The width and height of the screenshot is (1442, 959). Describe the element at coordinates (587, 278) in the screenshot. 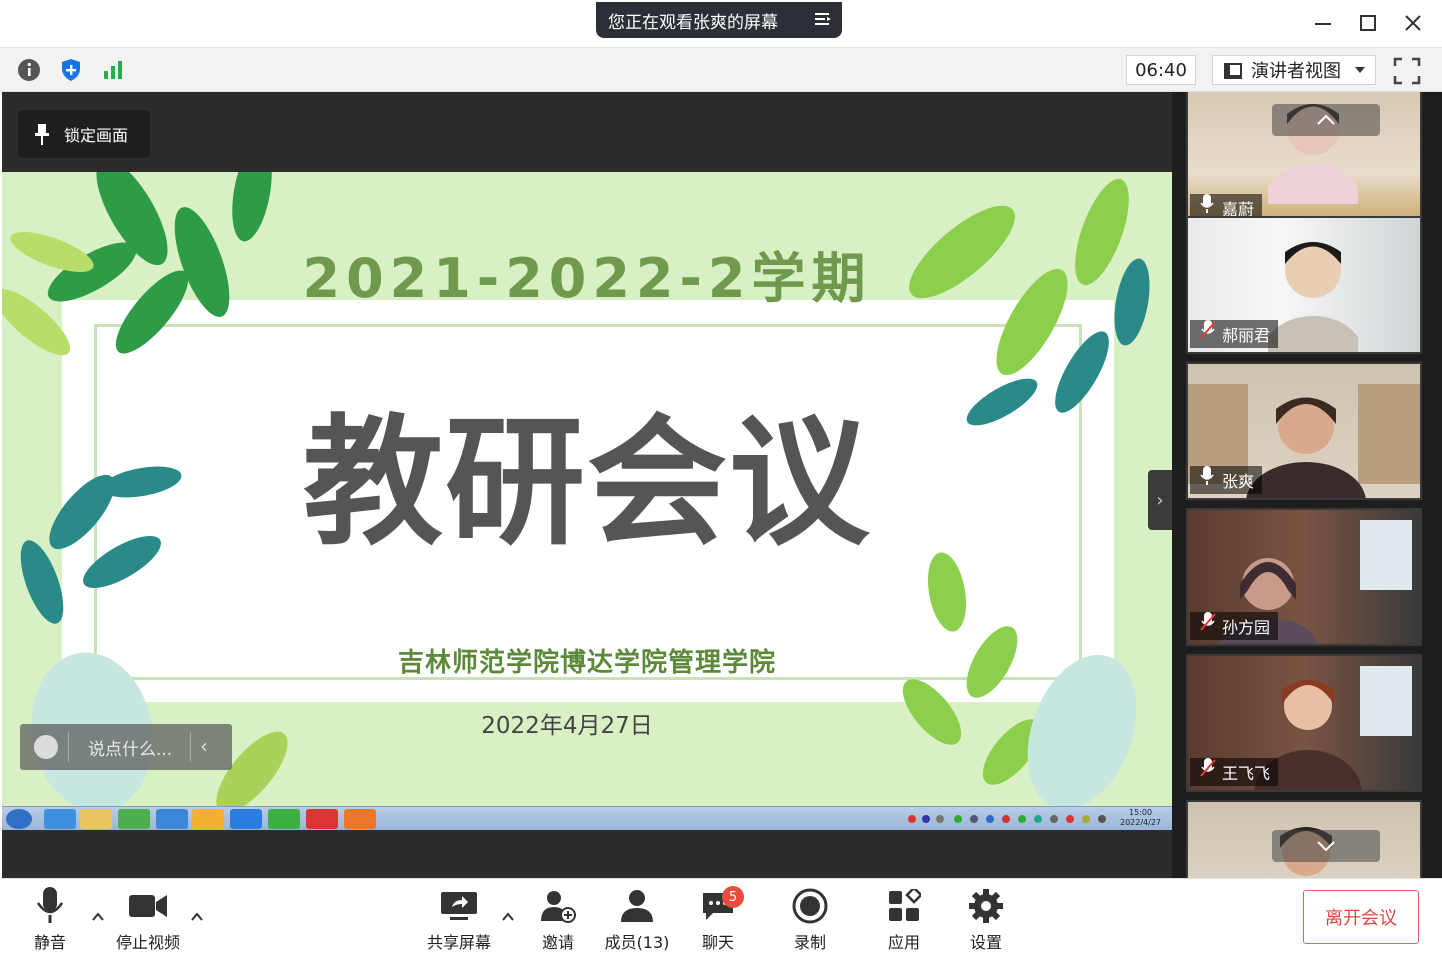

I see `slide-term: 2021-2022-2学期` at that location.